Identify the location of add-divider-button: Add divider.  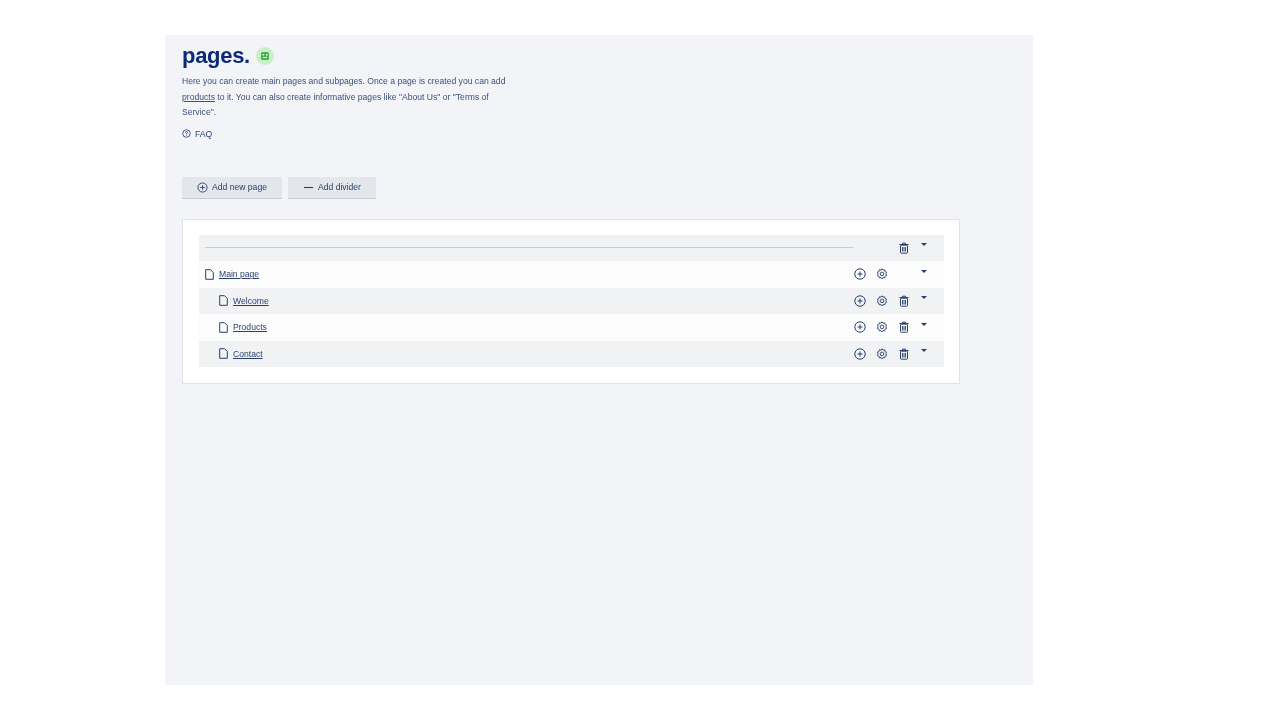
(331, 187).